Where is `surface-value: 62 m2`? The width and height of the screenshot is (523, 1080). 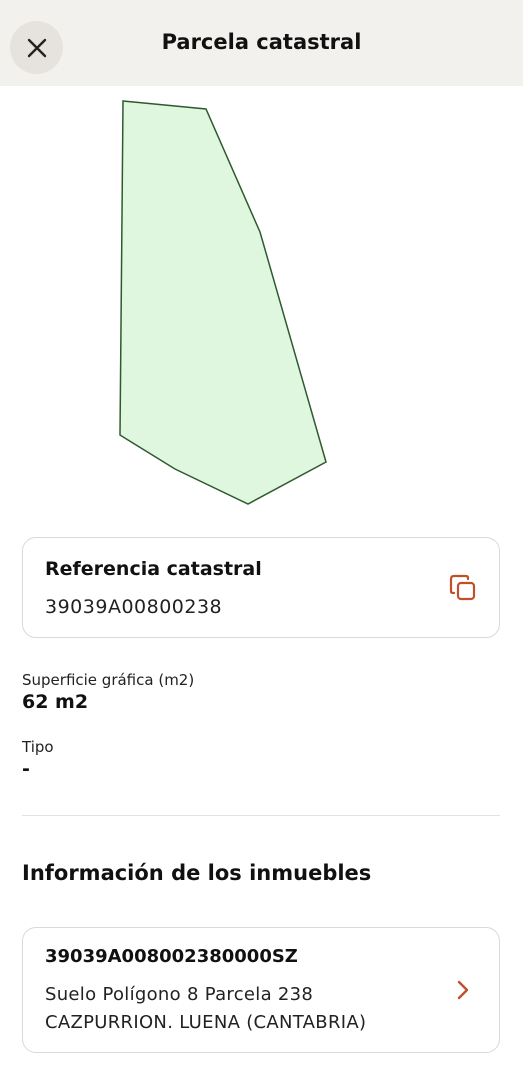 surface-value: 62 m2 is located at coordinates (55, 702).